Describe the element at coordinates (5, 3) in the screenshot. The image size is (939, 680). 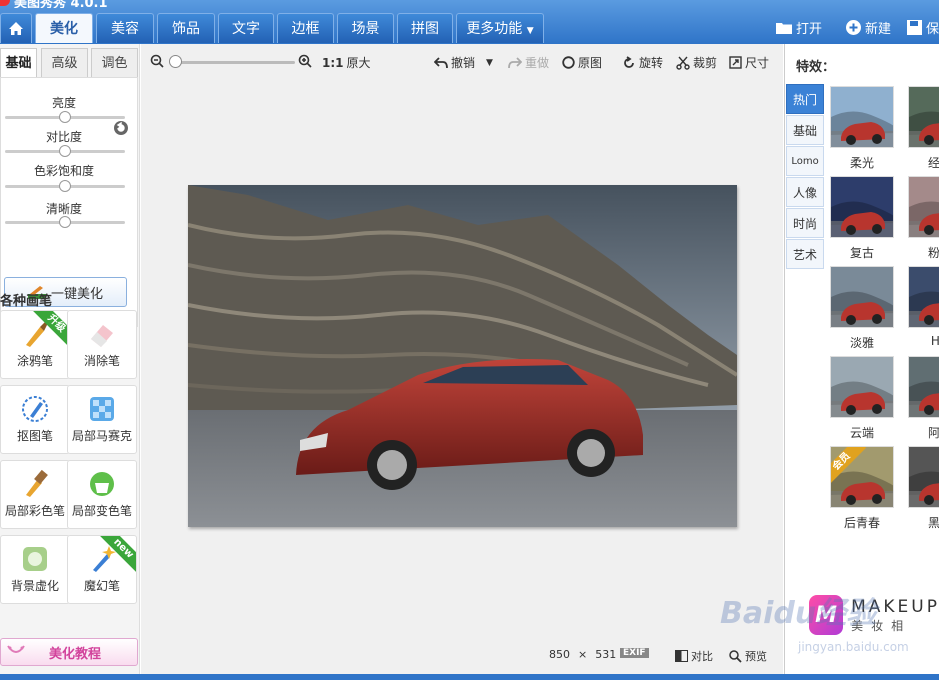
I see `app-logo-icon` at that location.